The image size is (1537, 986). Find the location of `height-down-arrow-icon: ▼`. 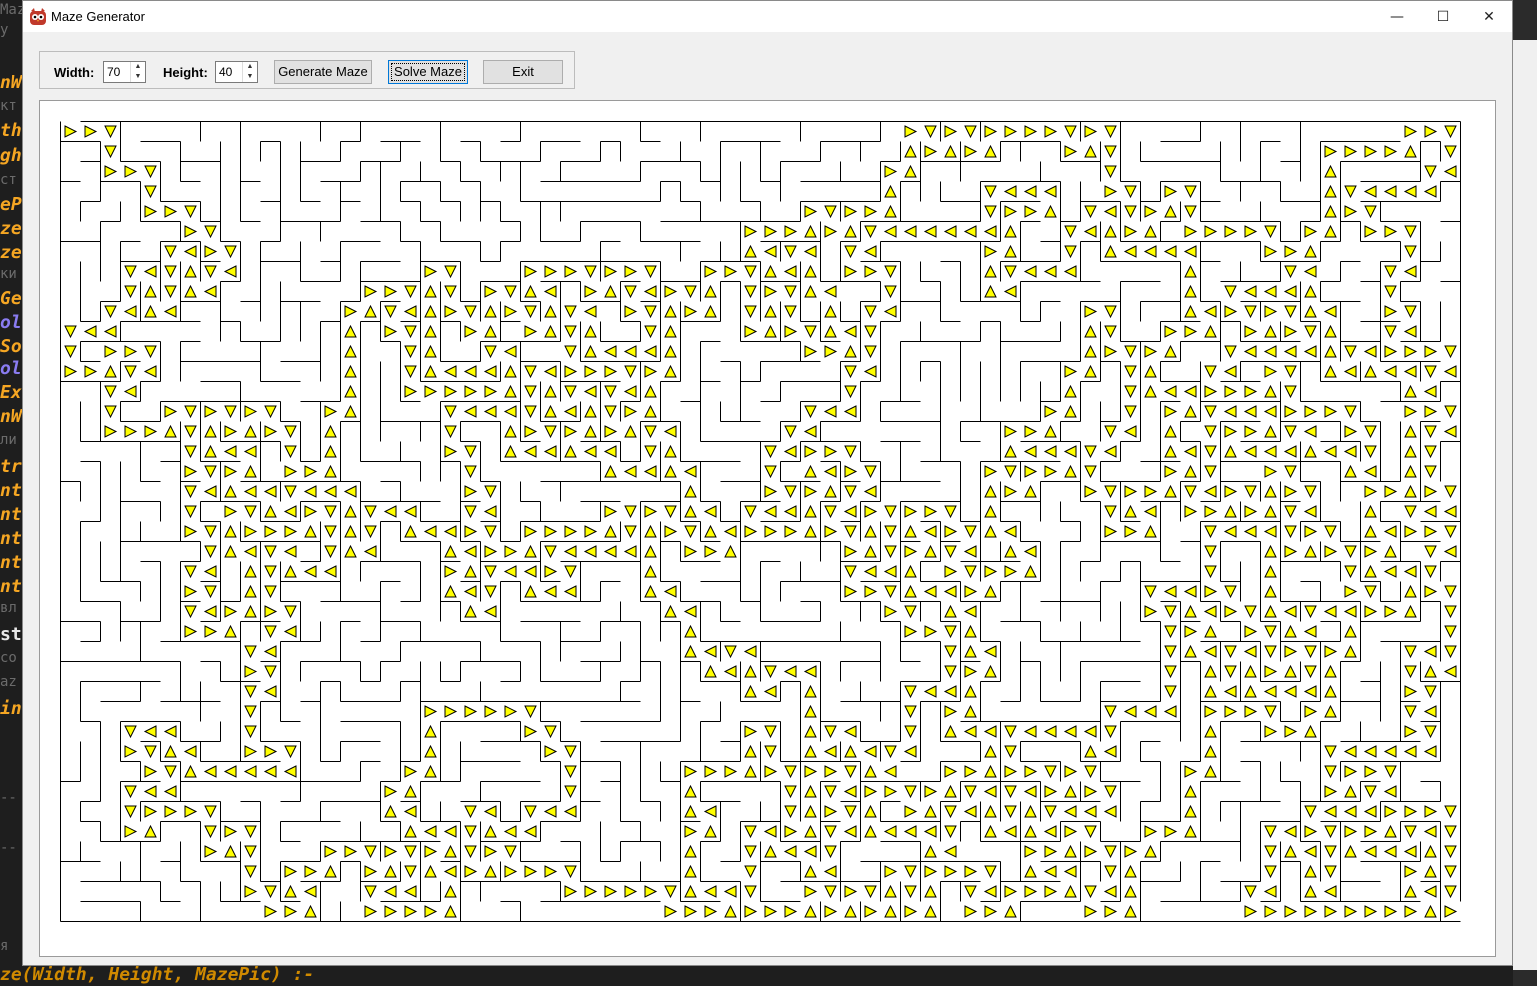

height-down-arrow-icon: ▼ is located at coordinates (250, 77).